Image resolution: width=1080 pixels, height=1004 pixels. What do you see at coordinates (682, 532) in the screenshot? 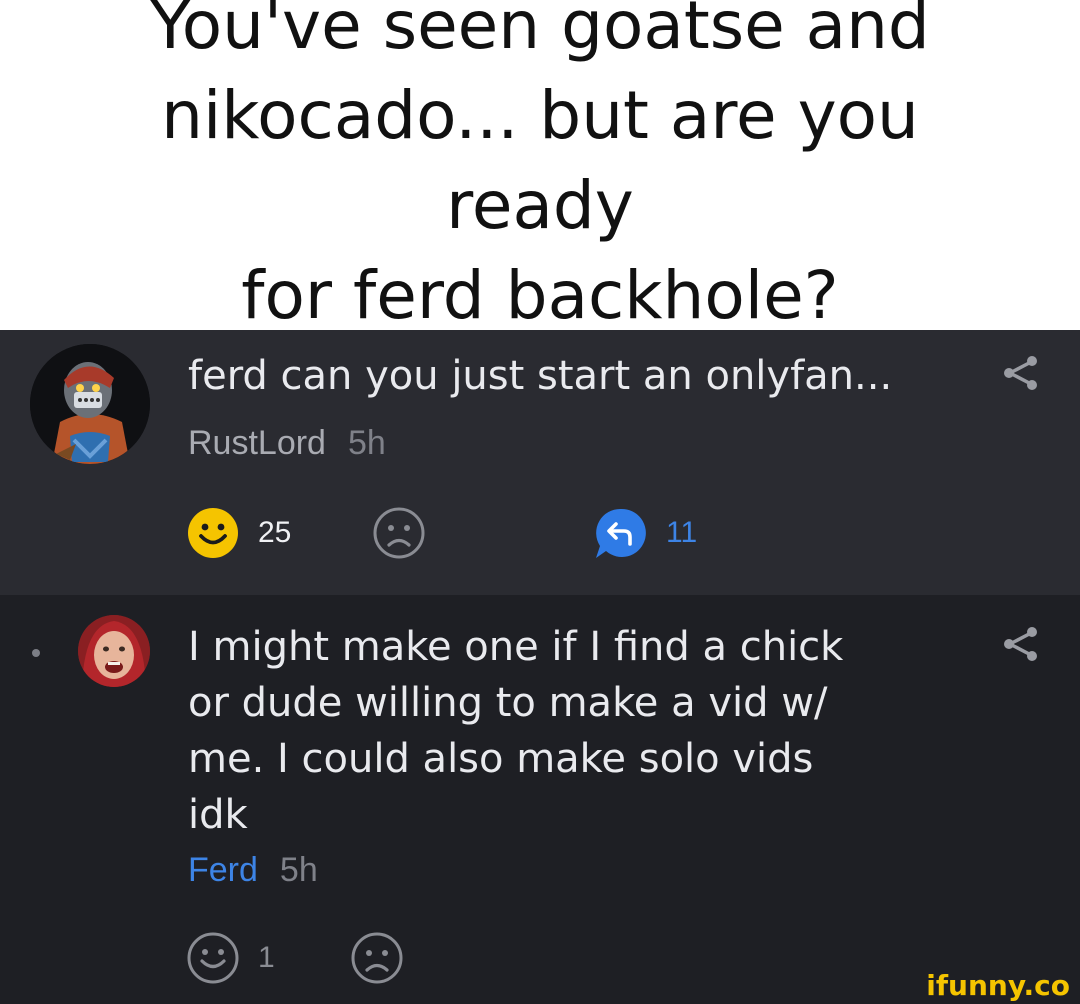
I see `reply-count: 11` at bounding box center [682, 532].